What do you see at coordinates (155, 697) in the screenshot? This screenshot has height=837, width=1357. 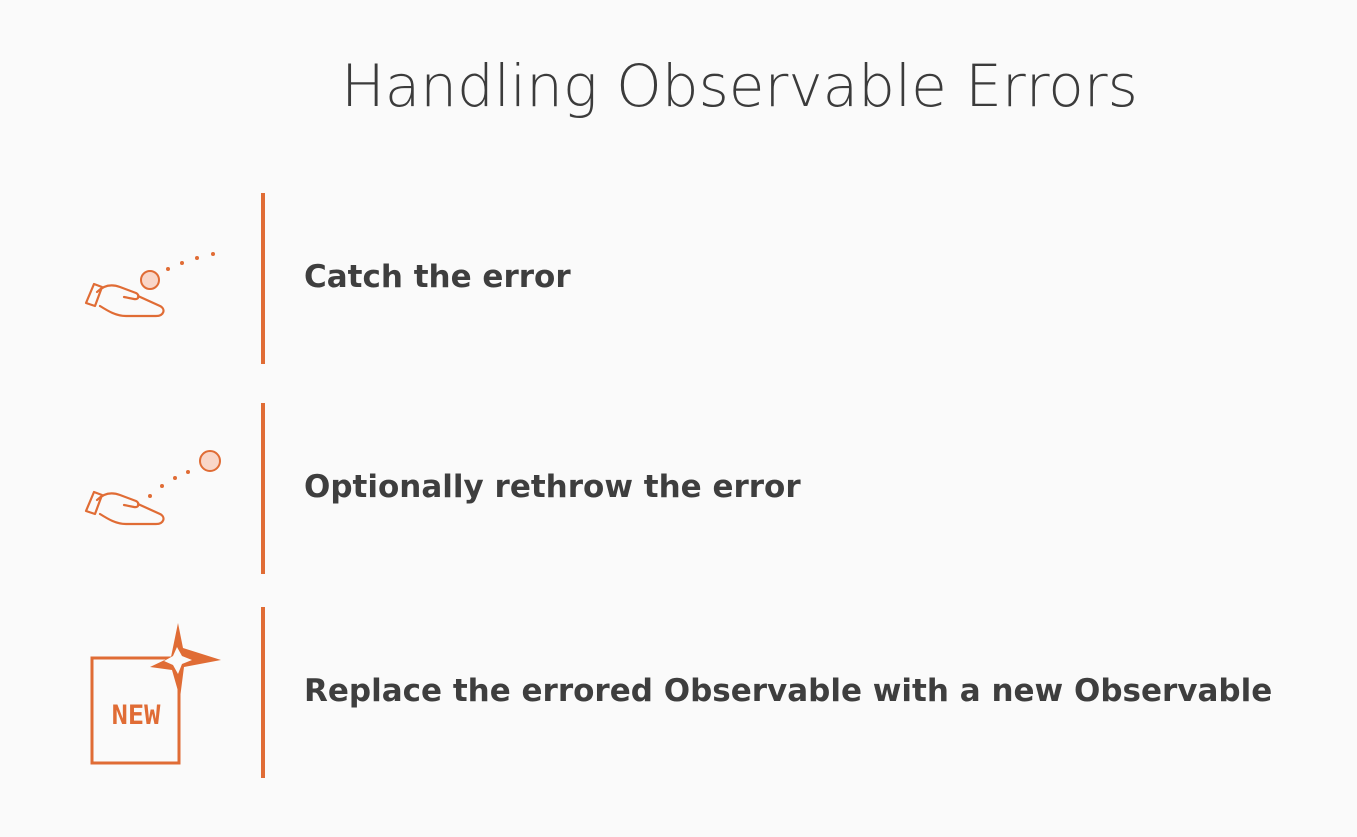 I see `new-badge-icon: NEW` at bounding box center [155, 697].